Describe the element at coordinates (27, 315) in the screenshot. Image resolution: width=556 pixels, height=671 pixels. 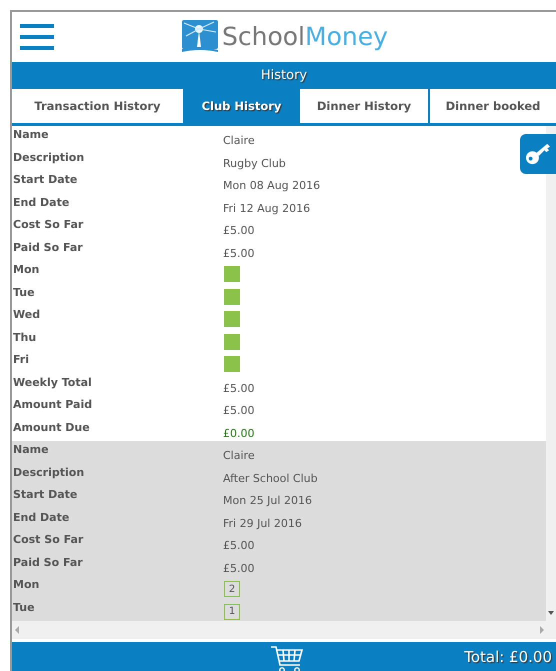
I see `field-label: Wed` at that location.